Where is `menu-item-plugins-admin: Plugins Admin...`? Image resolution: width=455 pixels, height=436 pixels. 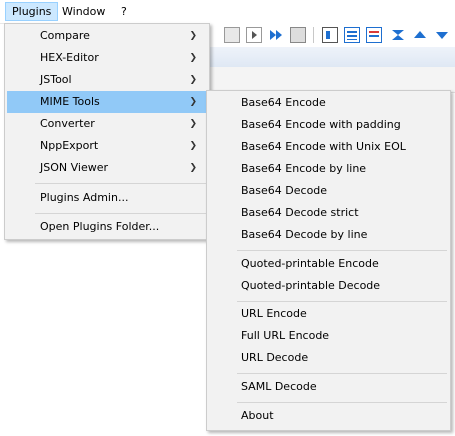
menu-item-plugins-admin: Plugins Admin... is located at coordinates (107, 198).